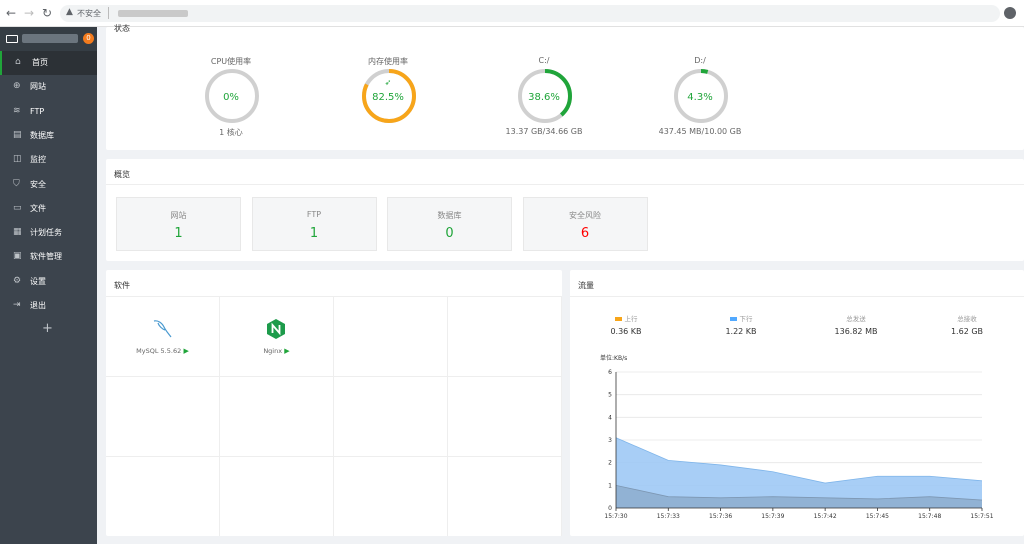 The width and height of the screenshot is (1024, 544). I want to click on sidebar-header: 0, so click(48, 39).